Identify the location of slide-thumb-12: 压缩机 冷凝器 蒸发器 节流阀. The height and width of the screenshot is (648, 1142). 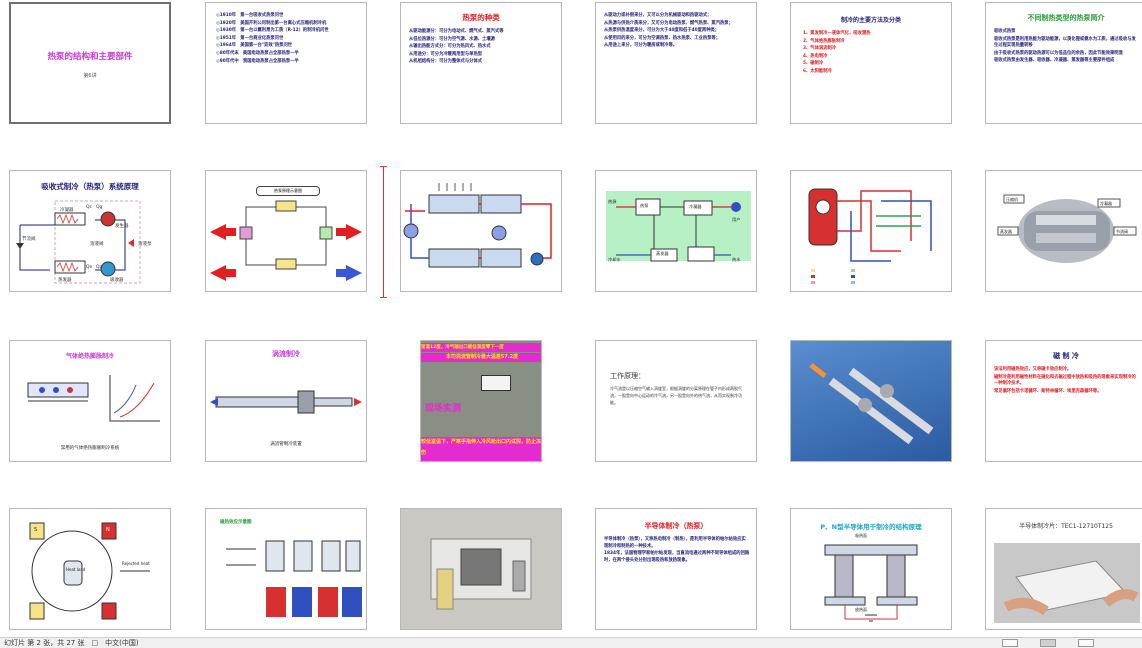
(1063, 231).